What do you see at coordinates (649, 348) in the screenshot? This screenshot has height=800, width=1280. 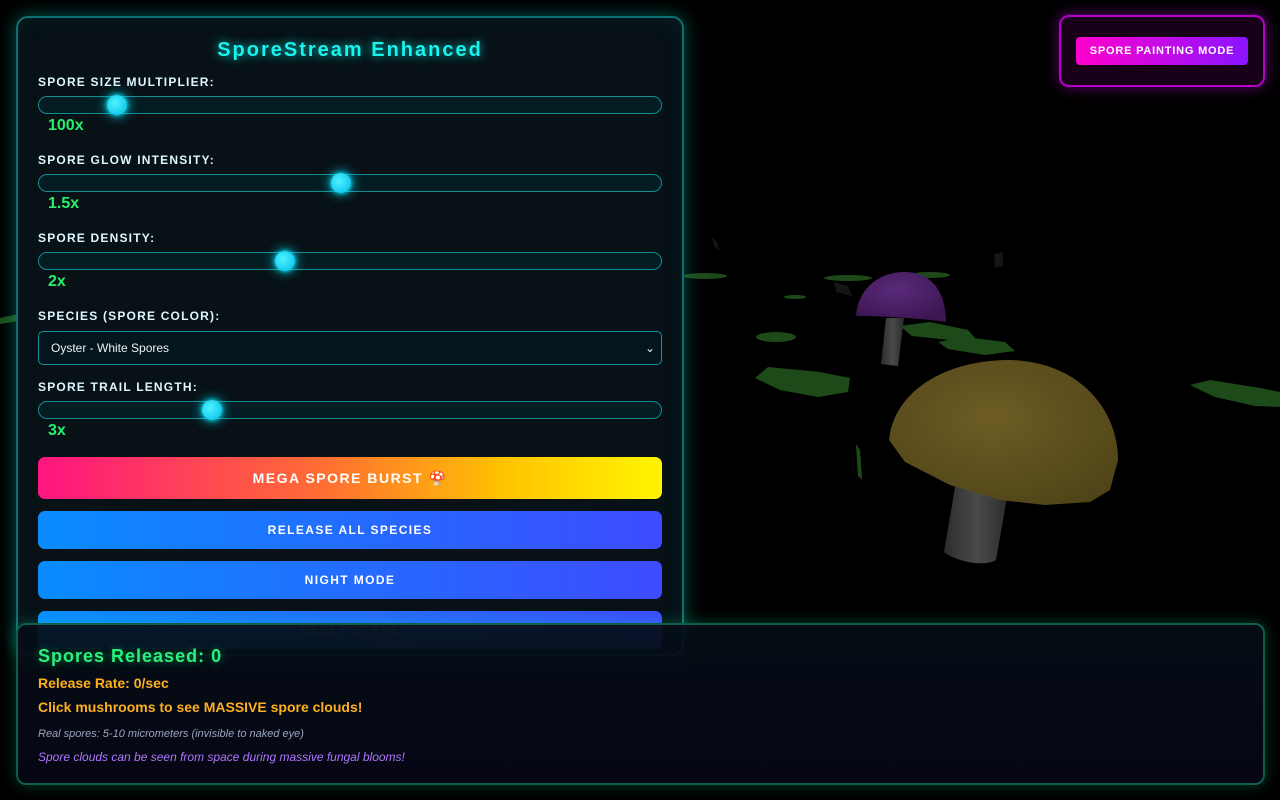 I see `chevron-down-icon: ⌄` at bounding box center [649, 348].